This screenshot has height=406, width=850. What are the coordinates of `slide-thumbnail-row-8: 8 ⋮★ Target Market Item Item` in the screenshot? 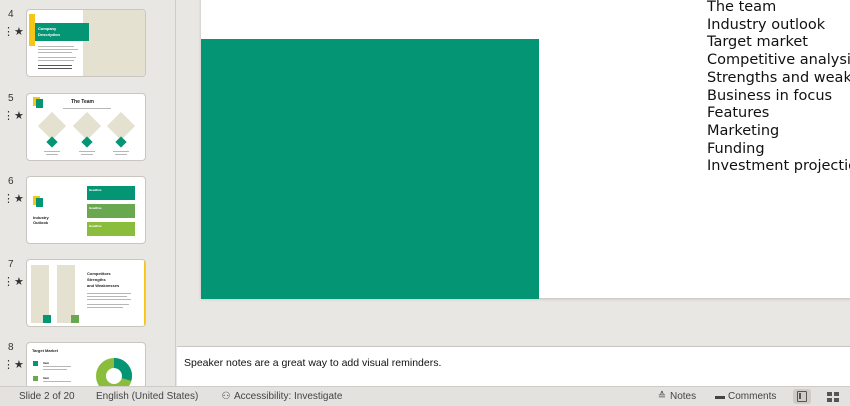 It's located at (87, 364).